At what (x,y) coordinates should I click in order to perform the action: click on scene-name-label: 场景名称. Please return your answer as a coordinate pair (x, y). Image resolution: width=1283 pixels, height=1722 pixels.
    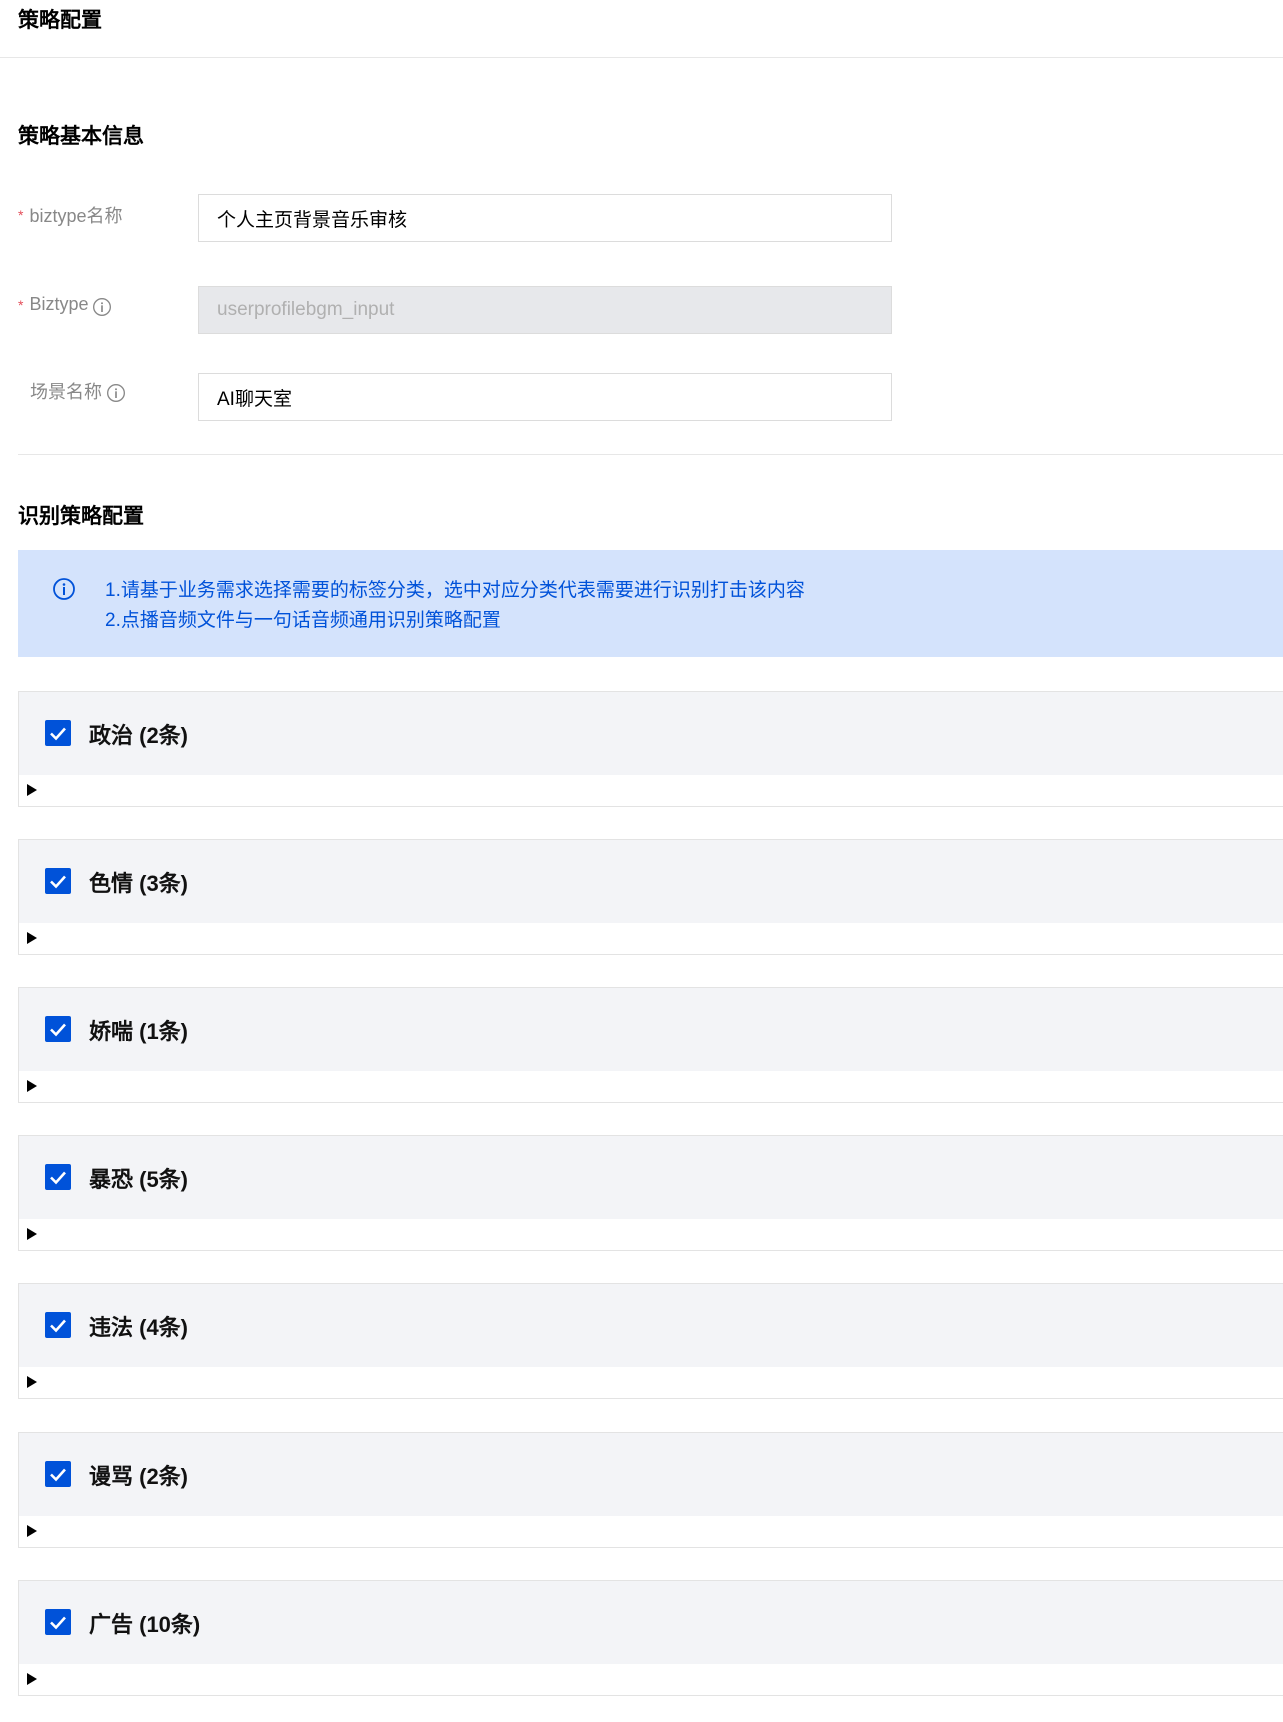
    Looking at the image, I should click on (78, 391).